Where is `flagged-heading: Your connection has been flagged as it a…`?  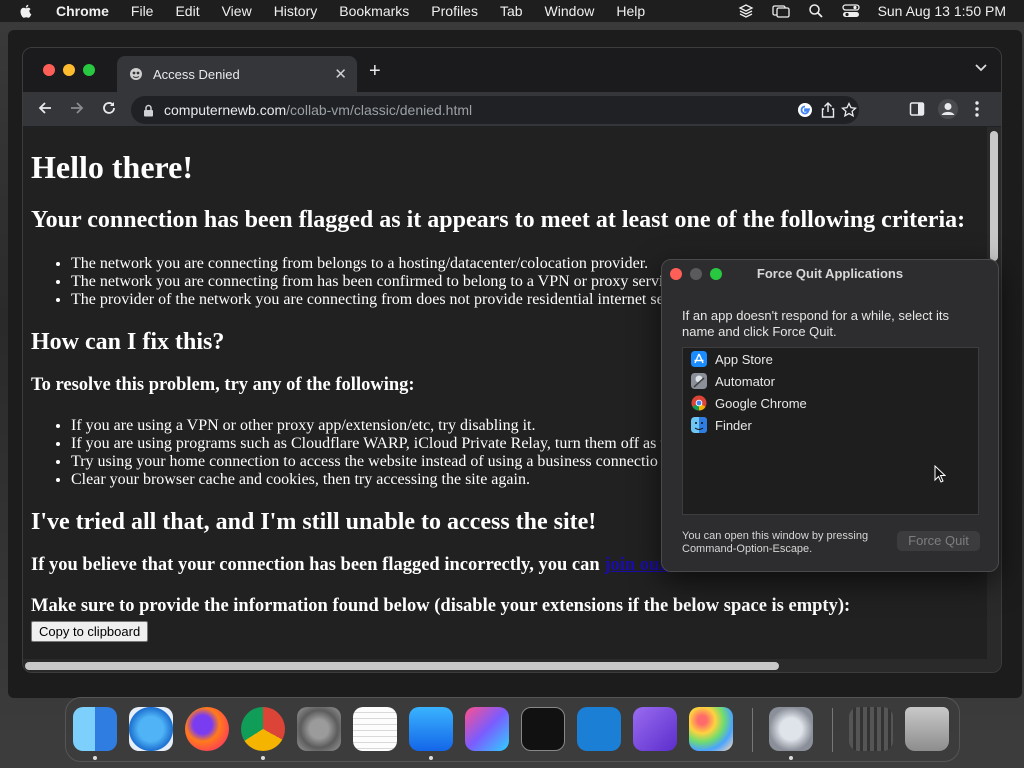 flagged-heading: Your connection has been flagged as it a… is located at coordinates (498, 220).